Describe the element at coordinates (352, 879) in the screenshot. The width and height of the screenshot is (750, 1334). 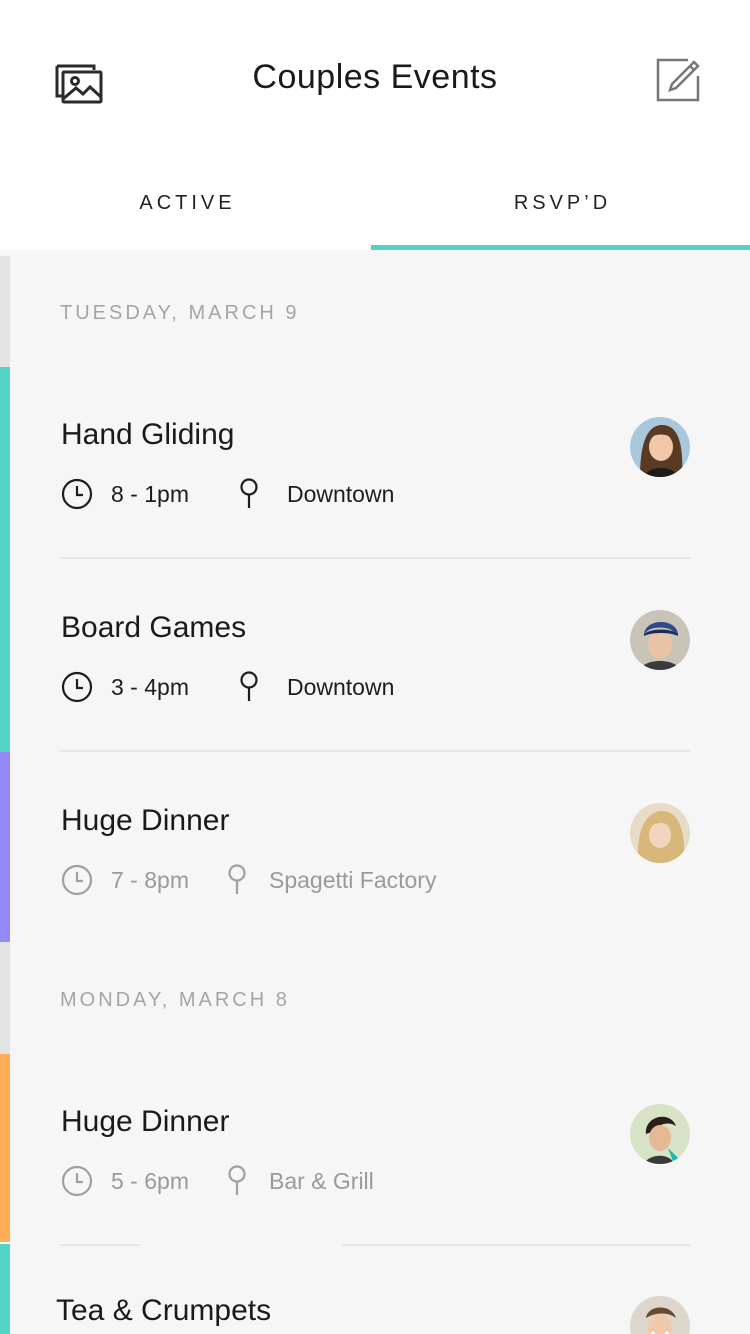
I see `event-location: Spagetti Factory` at that location.